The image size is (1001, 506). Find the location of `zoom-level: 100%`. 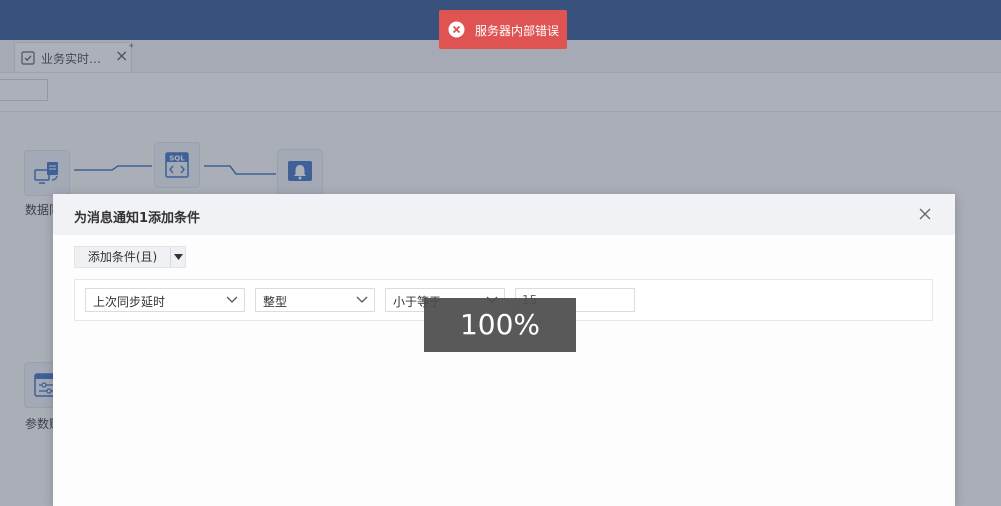

zoom-level: 100% is located at coordinates (500, 324).